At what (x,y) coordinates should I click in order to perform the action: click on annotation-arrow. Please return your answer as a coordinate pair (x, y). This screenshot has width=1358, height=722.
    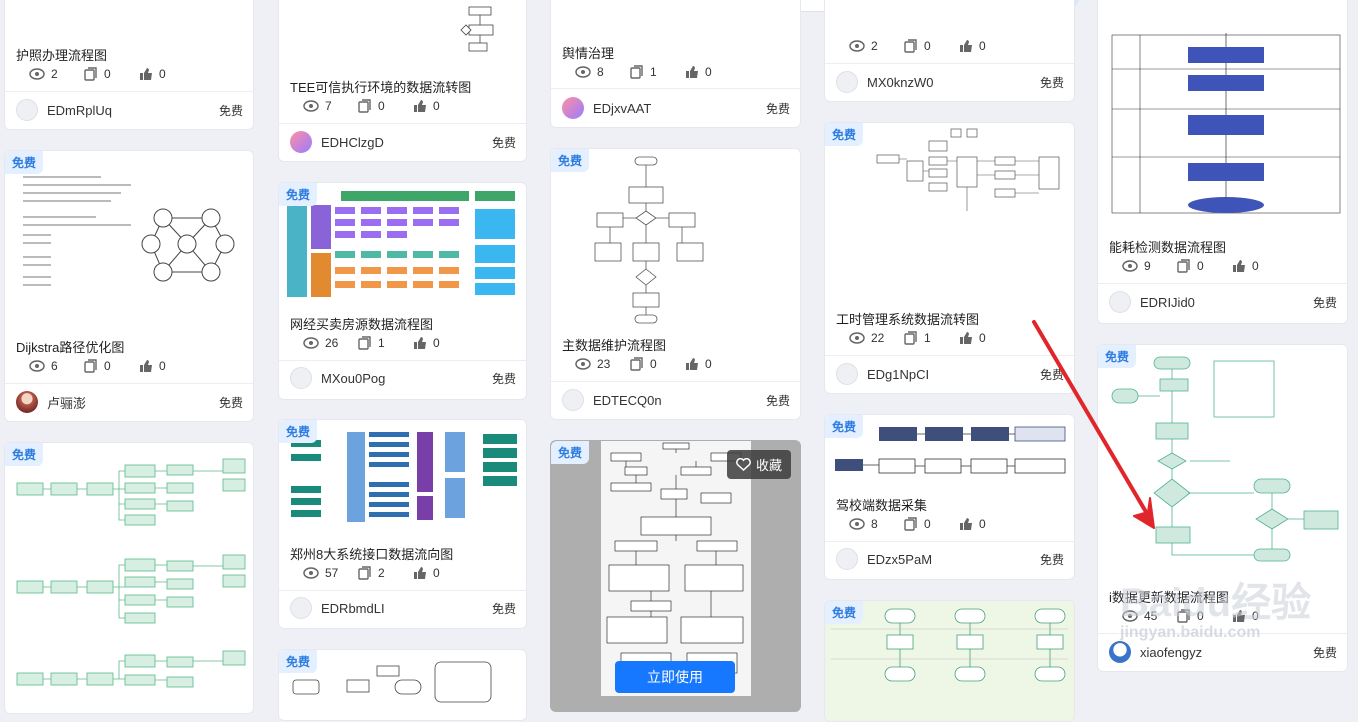
    Looking at the image, I should click on (1093, 424).